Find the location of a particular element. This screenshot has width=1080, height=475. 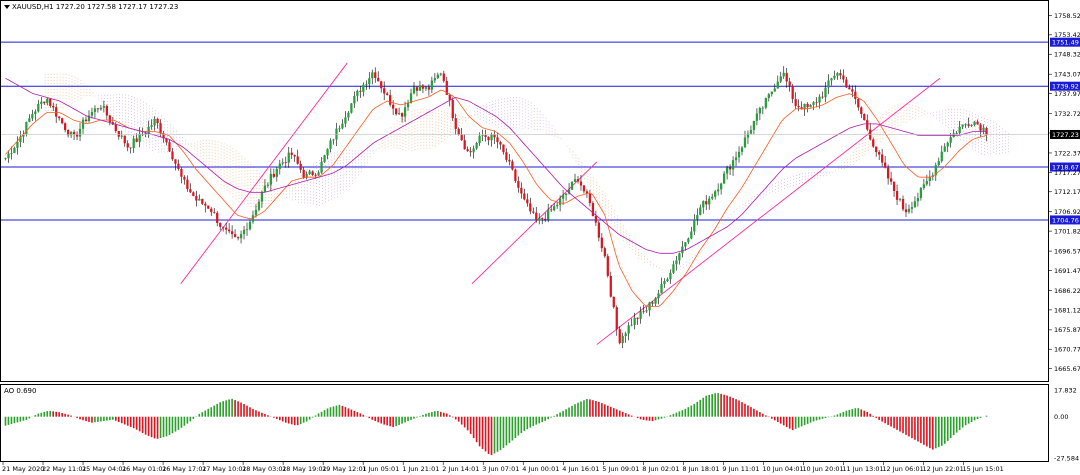

y-tick-label: 1717.27 is located at coordinates (1067, 173).